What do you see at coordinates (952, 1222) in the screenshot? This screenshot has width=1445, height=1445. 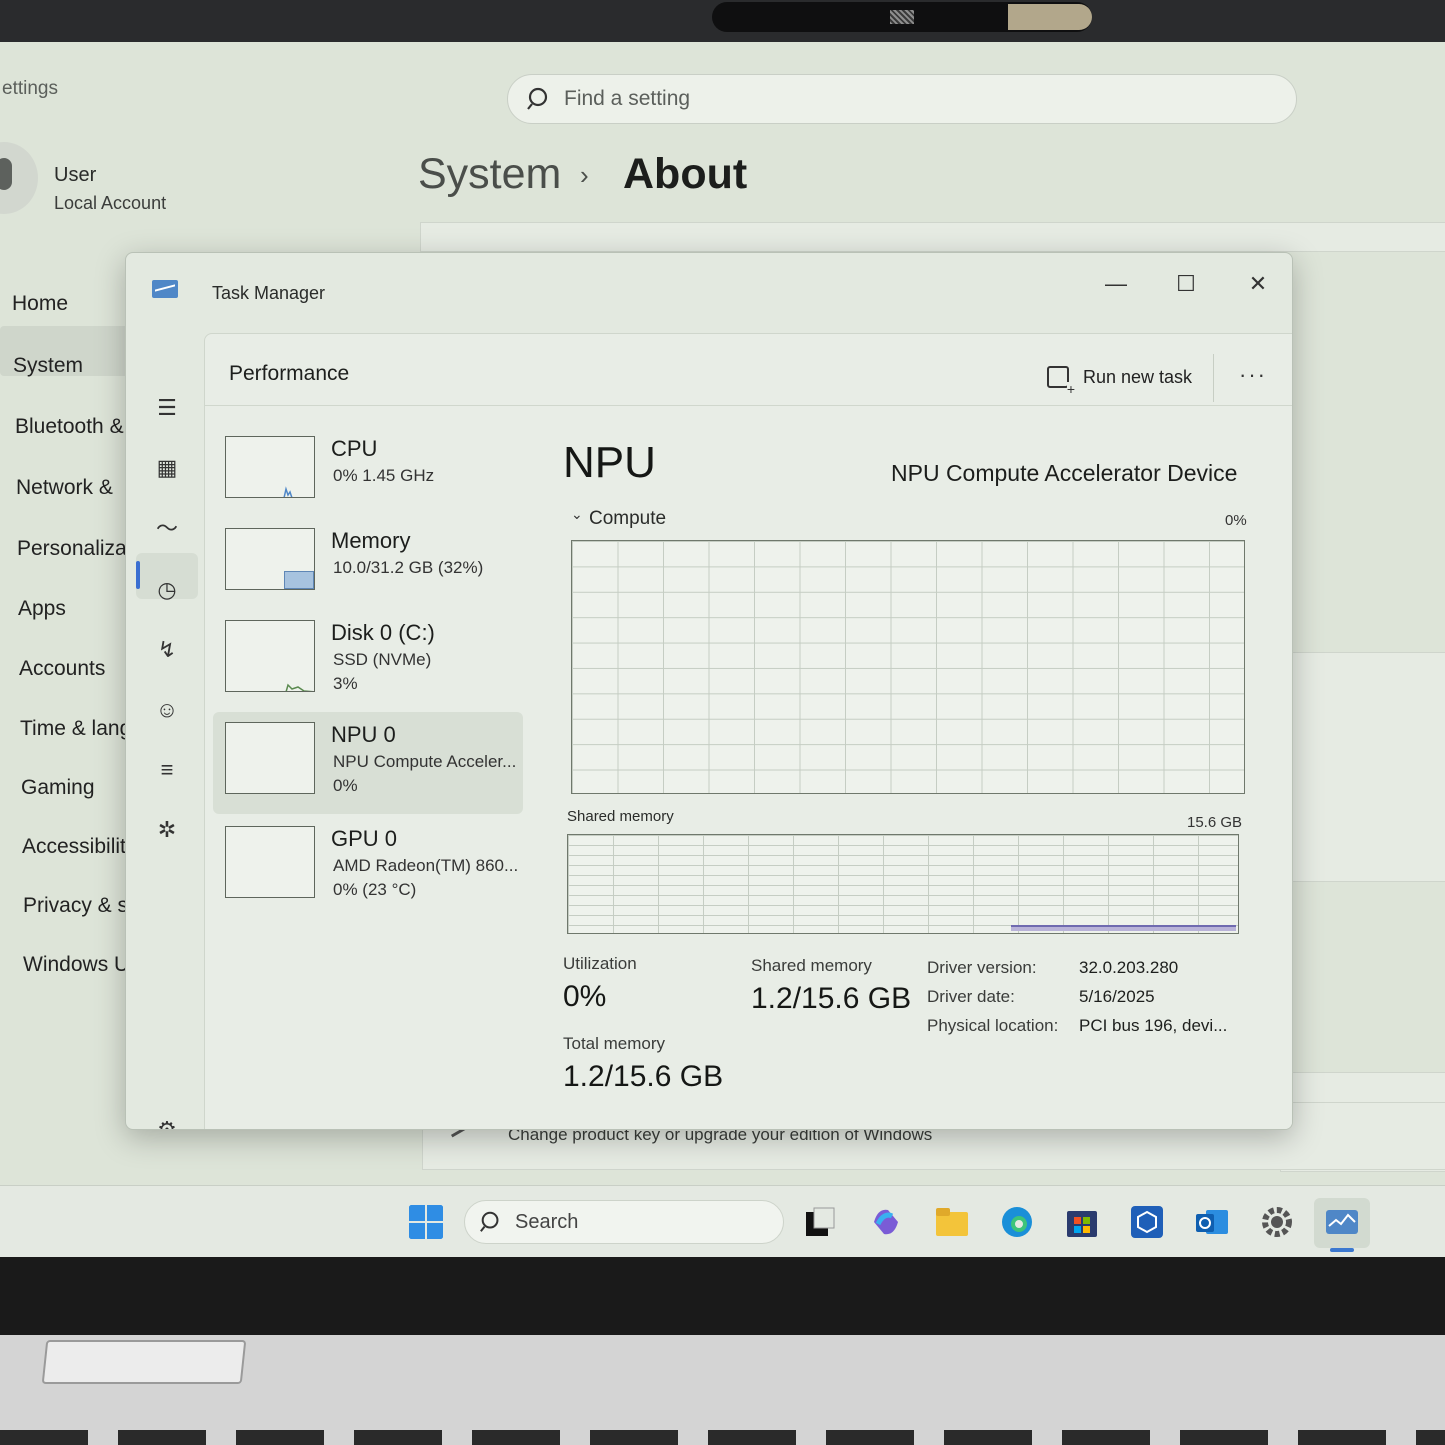 I see `file-explorer-icon` at bounding box center [952, 1222].